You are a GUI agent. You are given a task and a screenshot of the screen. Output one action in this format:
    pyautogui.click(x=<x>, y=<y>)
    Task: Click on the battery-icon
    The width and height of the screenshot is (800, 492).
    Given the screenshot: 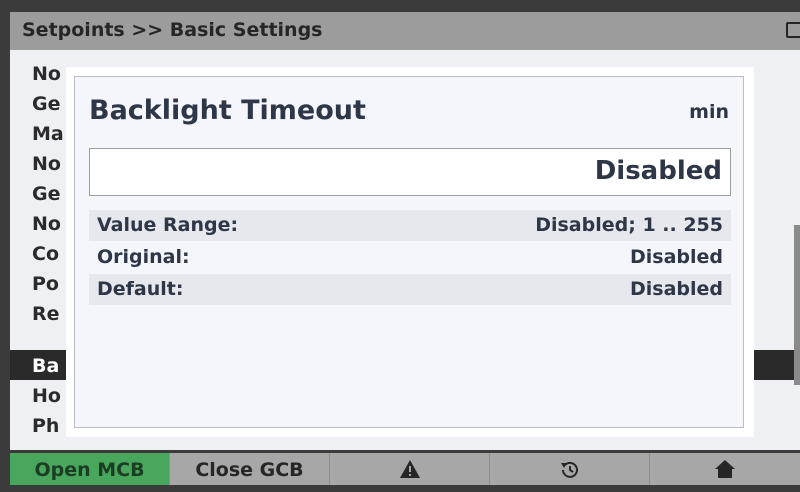 What is the action you would take?
    pyautogui.click(x=793, y=30)
    